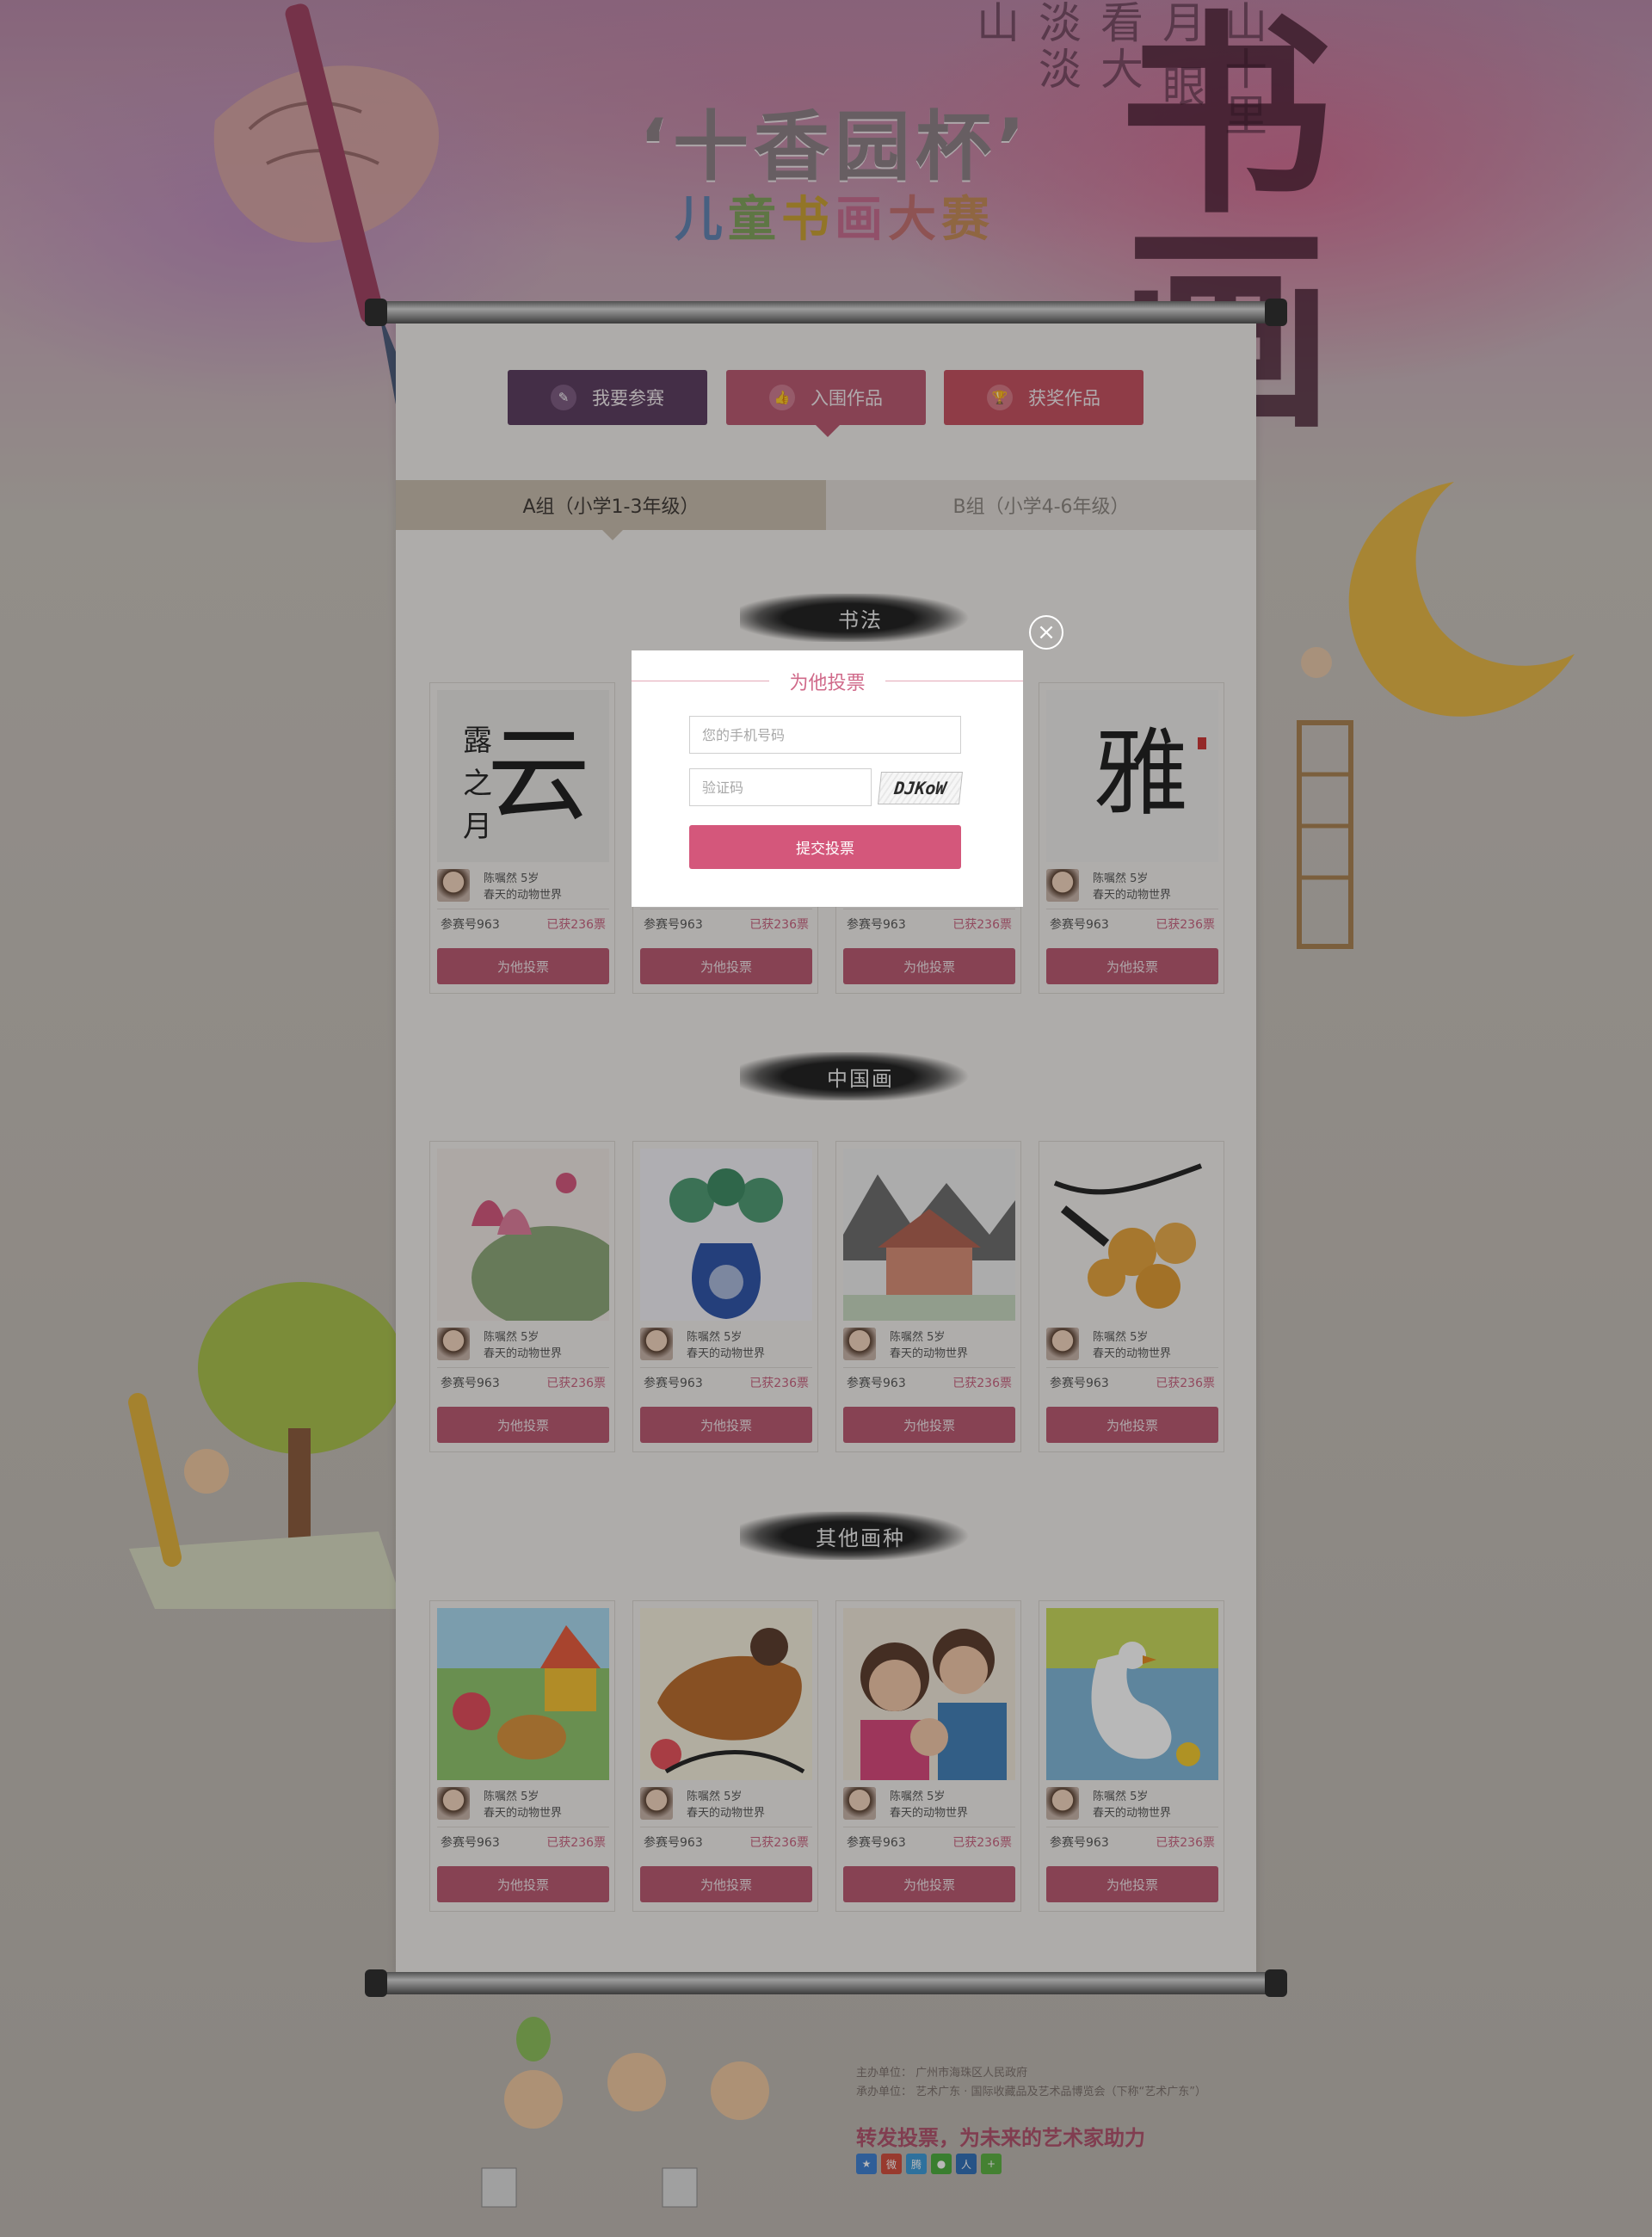  I want to click on captcha-code-input, so click(780, 787).